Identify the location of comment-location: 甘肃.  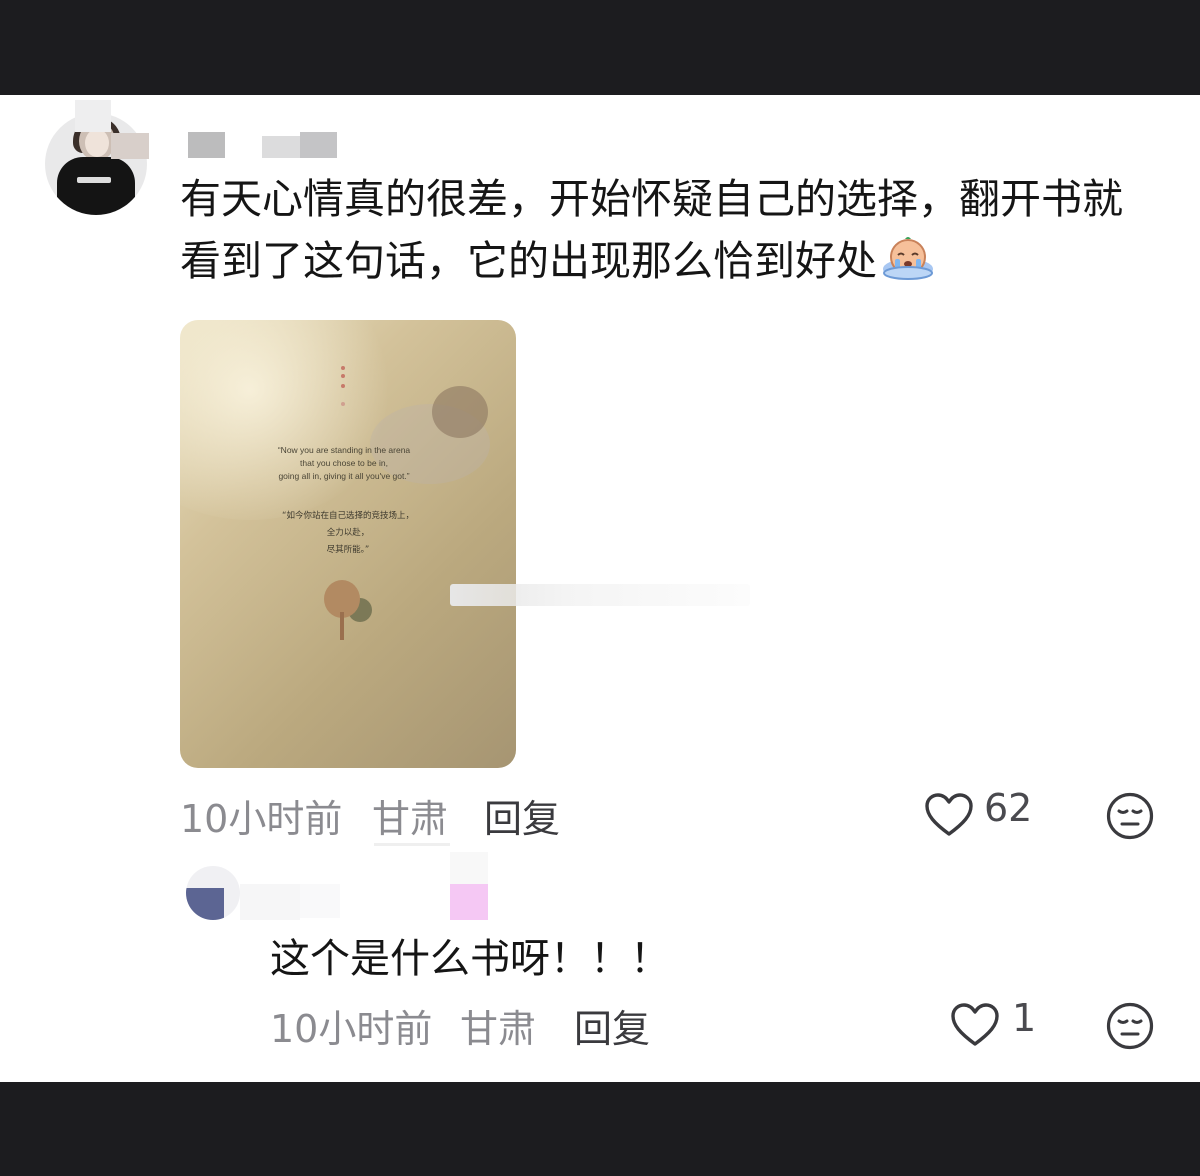
(410, 819).